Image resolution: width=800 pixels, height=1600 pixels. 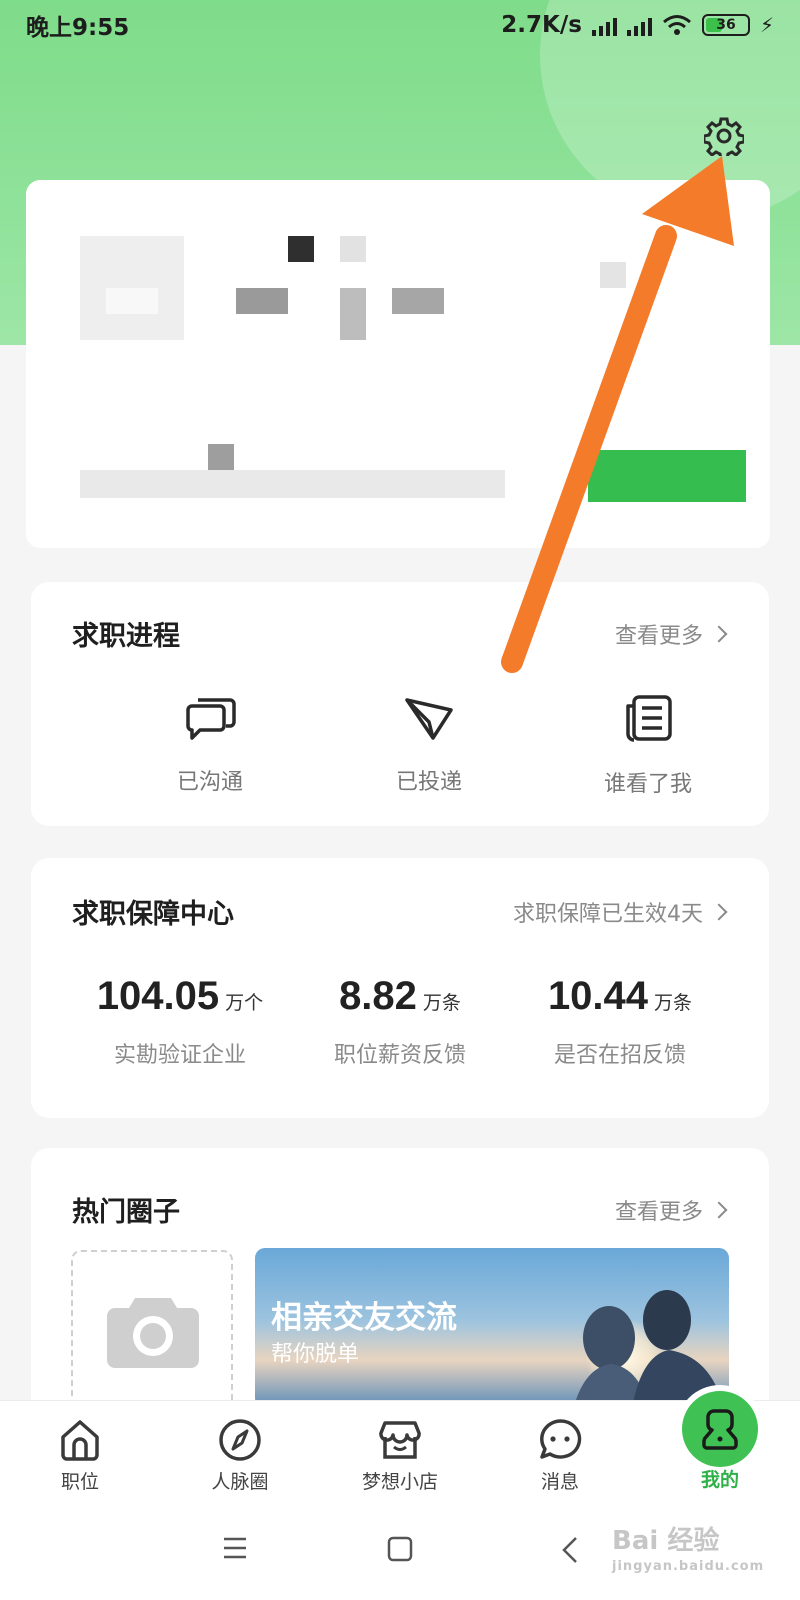 What do you see at coordinates (126, 636) in the screenshot?
I see `job-progress-title: 求职进程` at bounding box center [126, 636].